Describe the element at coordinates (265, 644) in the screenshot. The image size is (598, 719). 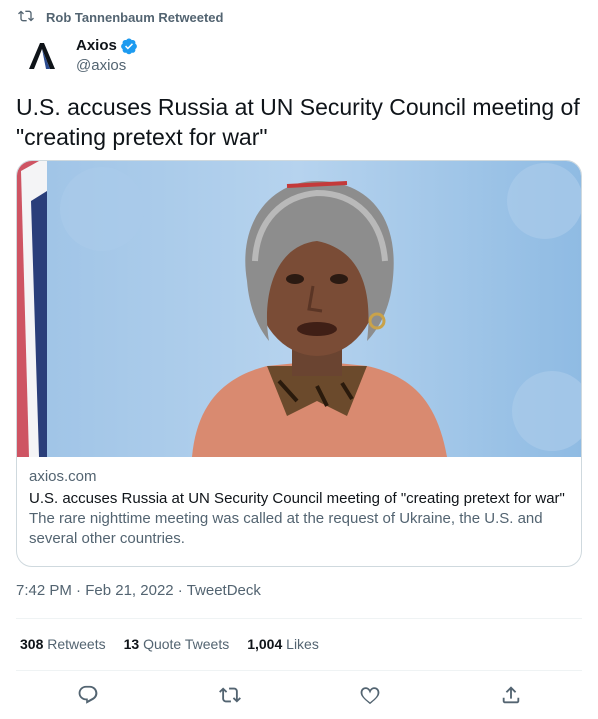
I see `likes-count: 1,004` at that location.